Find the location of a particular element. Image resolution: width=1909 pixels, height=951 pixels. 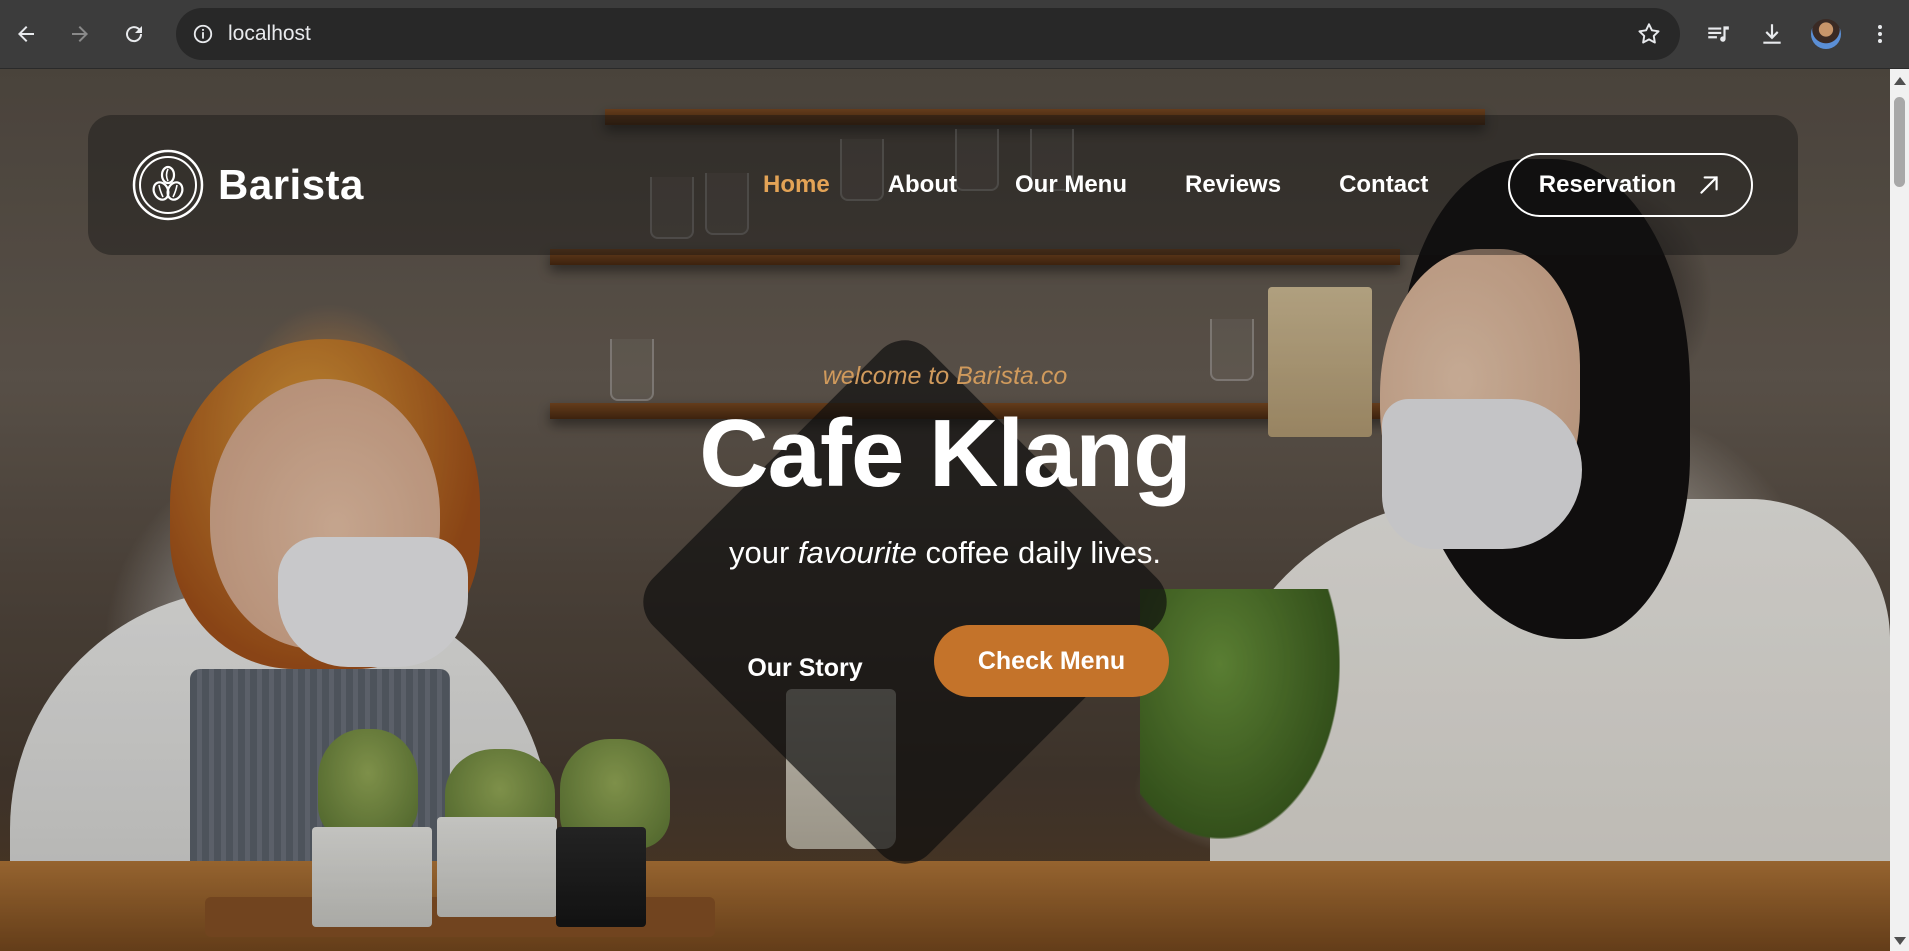

star-icon is located at coordinates (1649, 34).